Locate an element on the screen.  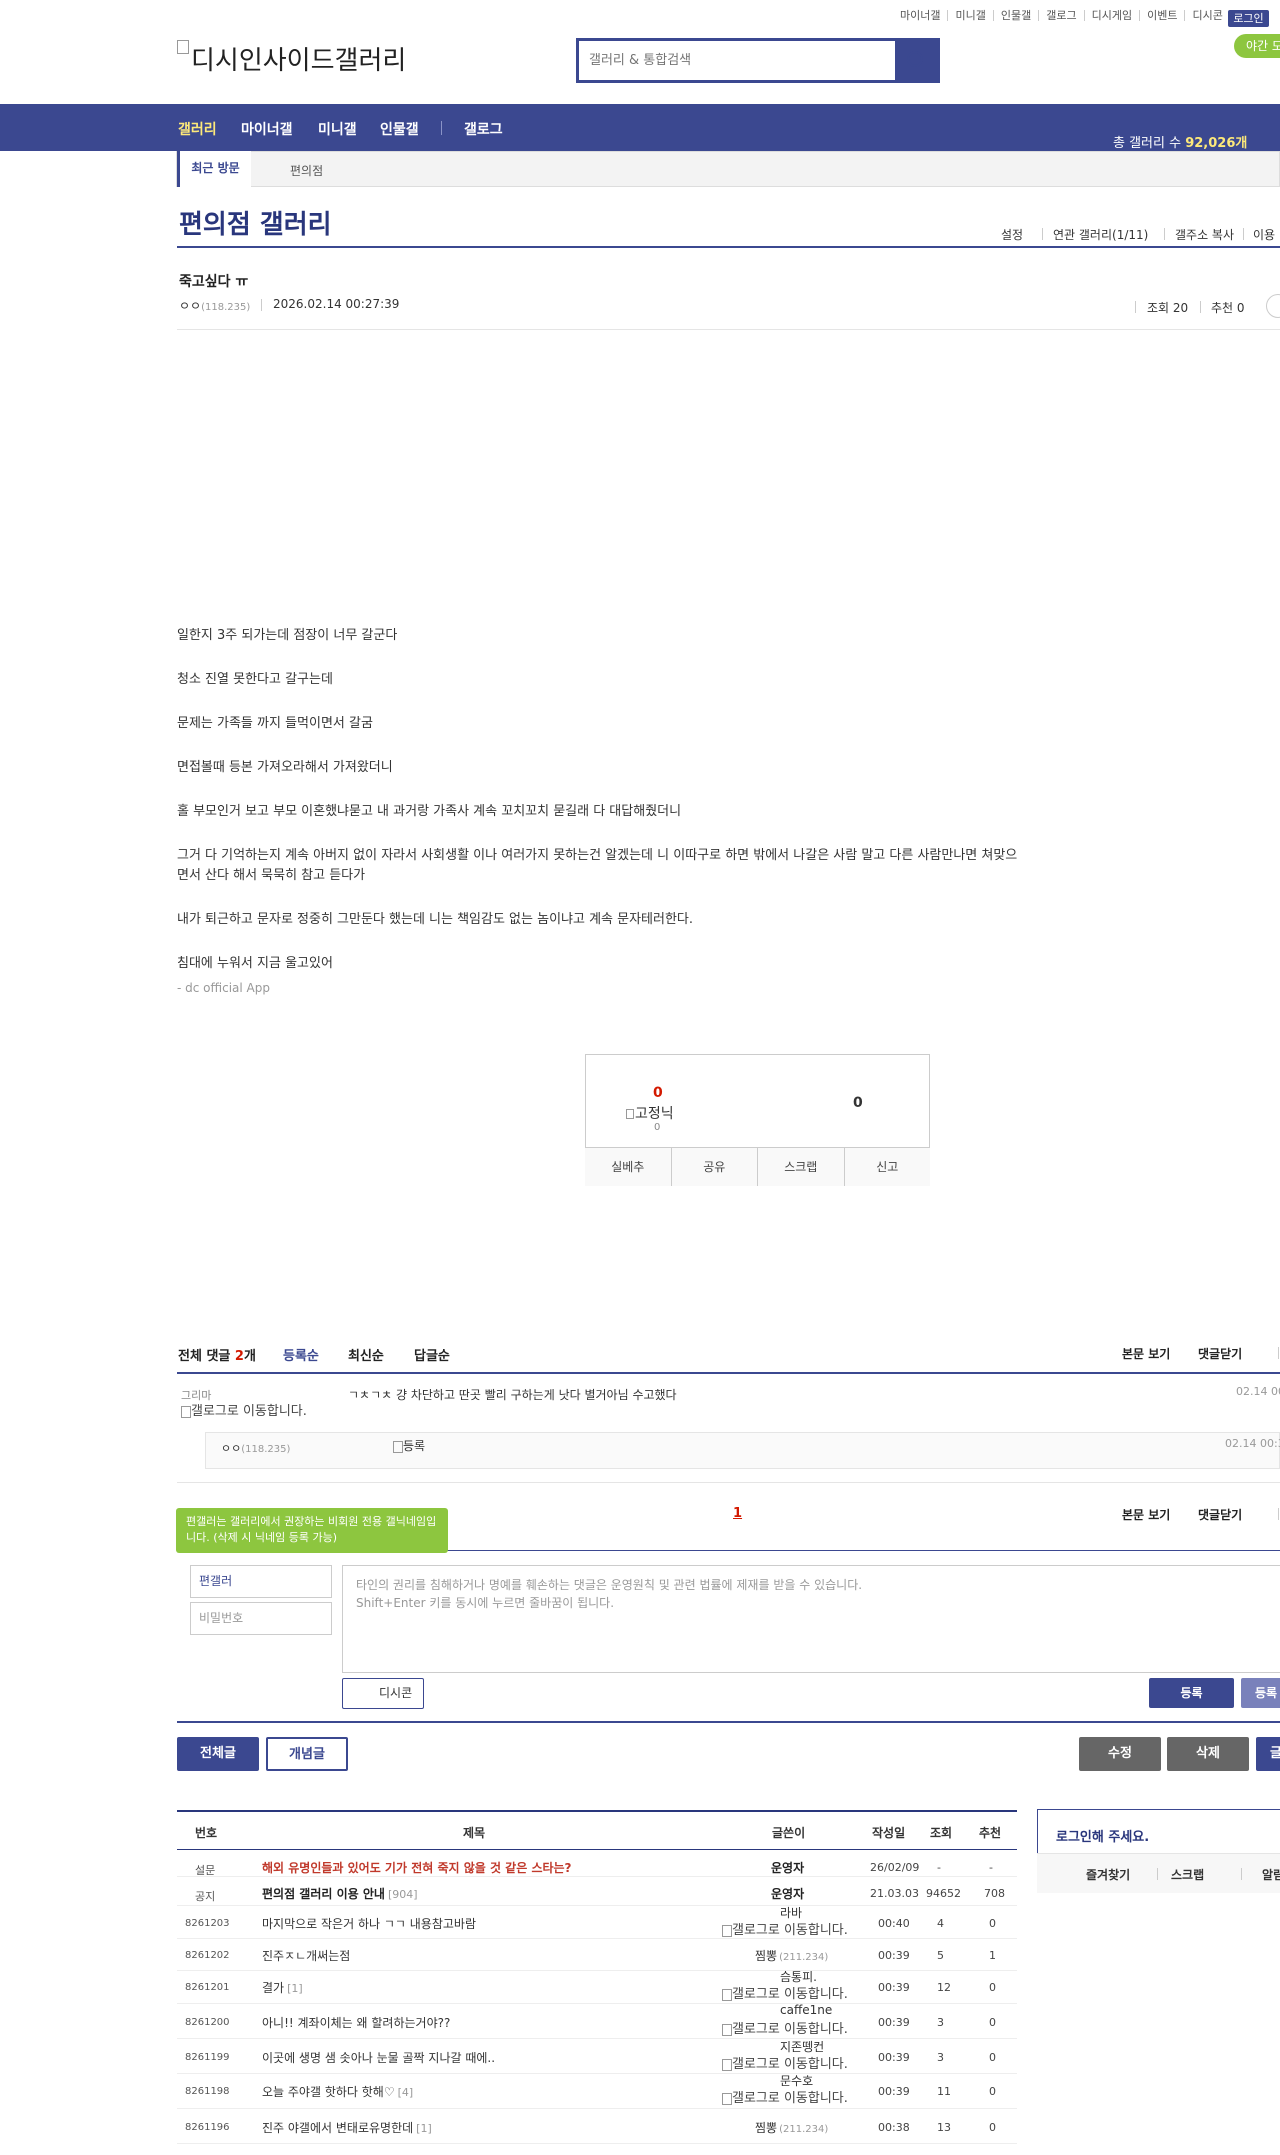
login-button: 로그인 is located at coordinates (1248, 18).